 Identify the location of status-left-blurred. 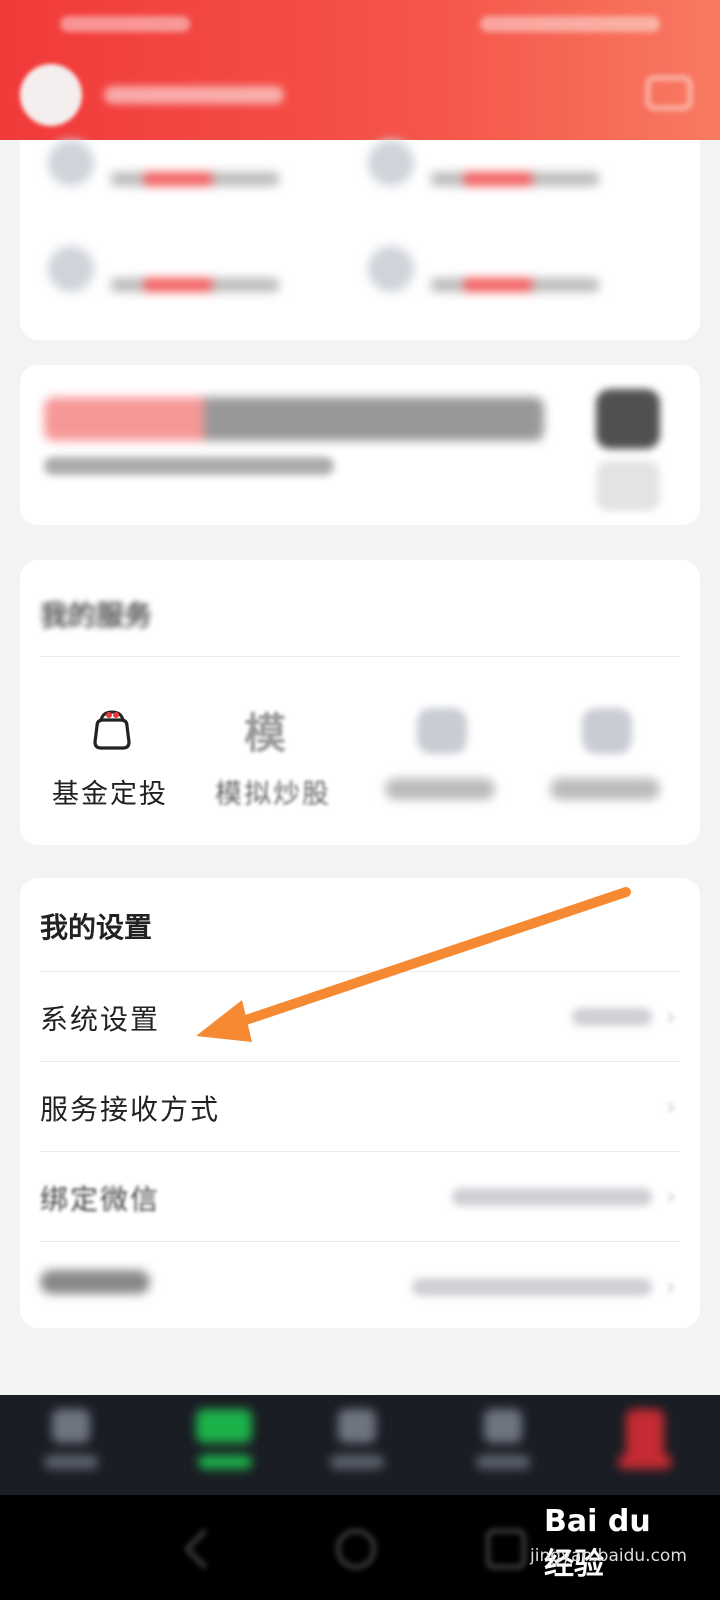
(125, 24).